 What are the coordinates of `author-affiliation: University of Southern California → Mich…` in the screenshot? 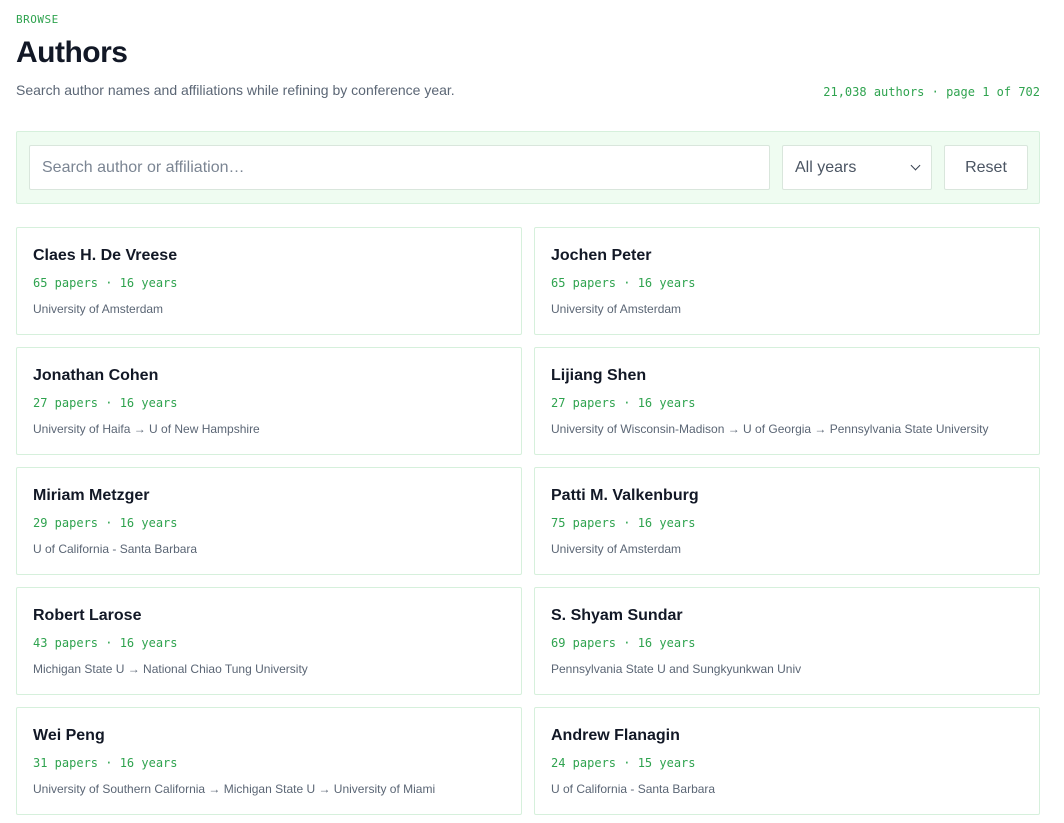 It's located at (234, 789).